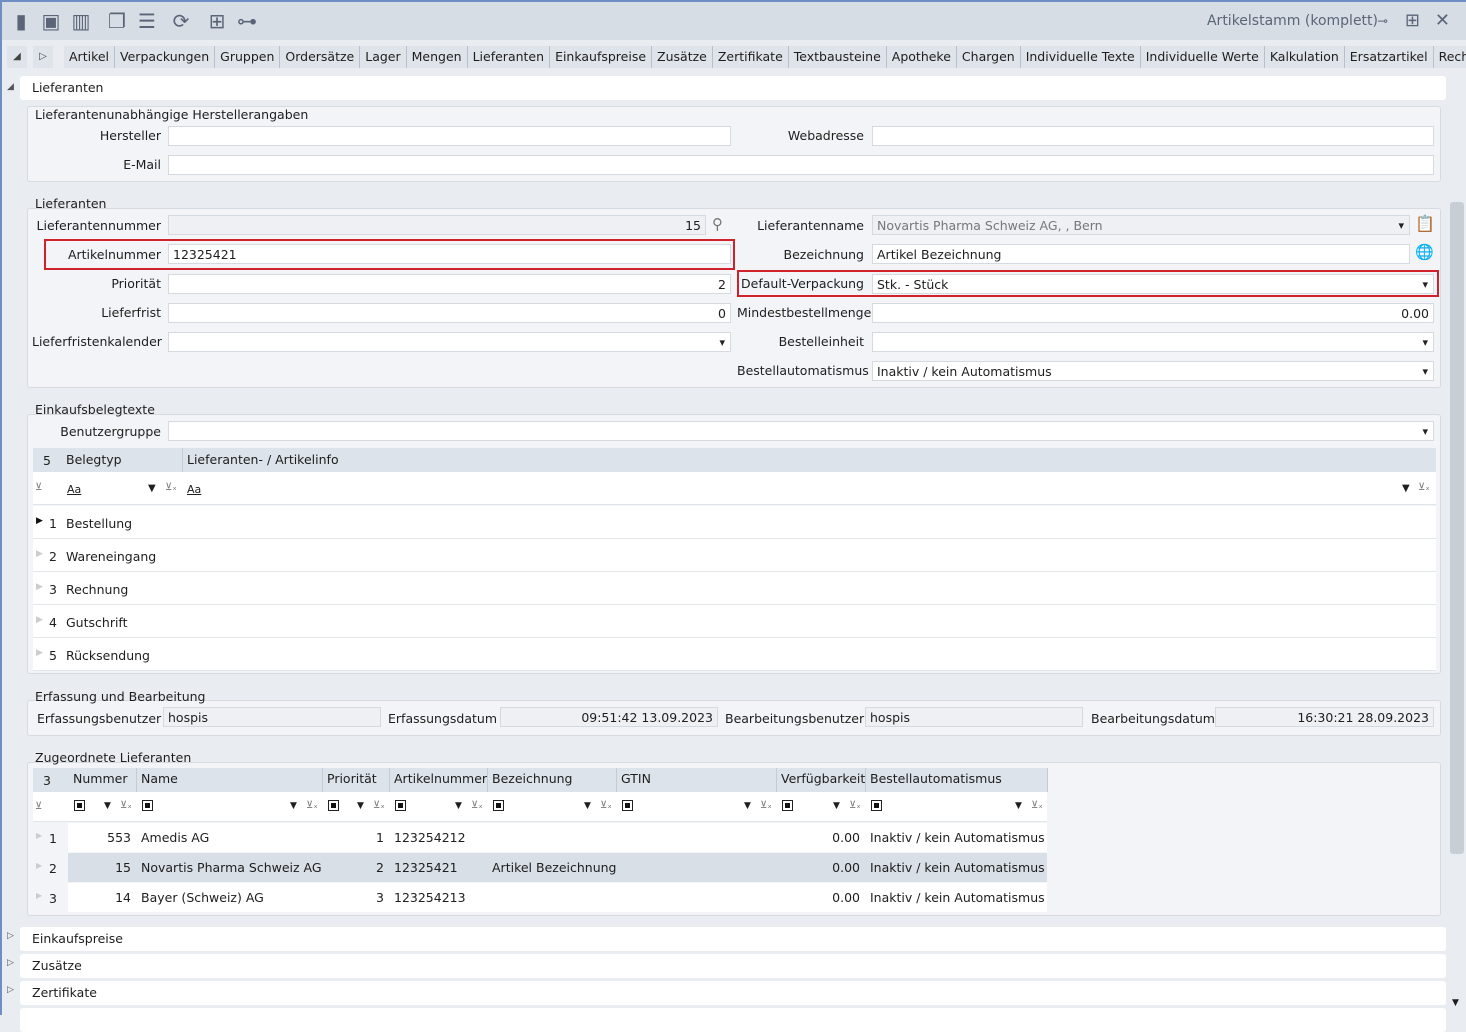 This screenshot has height=1032, width=1466. I want to click on tab-7: Einkaufspreise, so click(601, 57).